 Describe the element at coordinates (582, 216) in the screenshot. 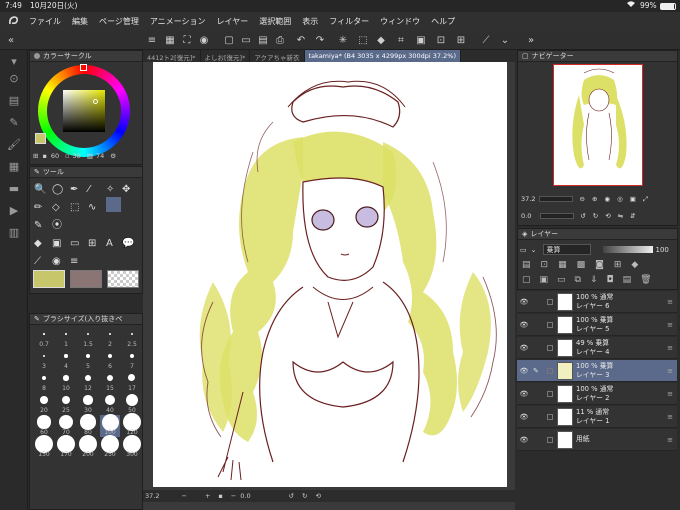

I see `nav-rotate-left-icon: ↺` at that location.